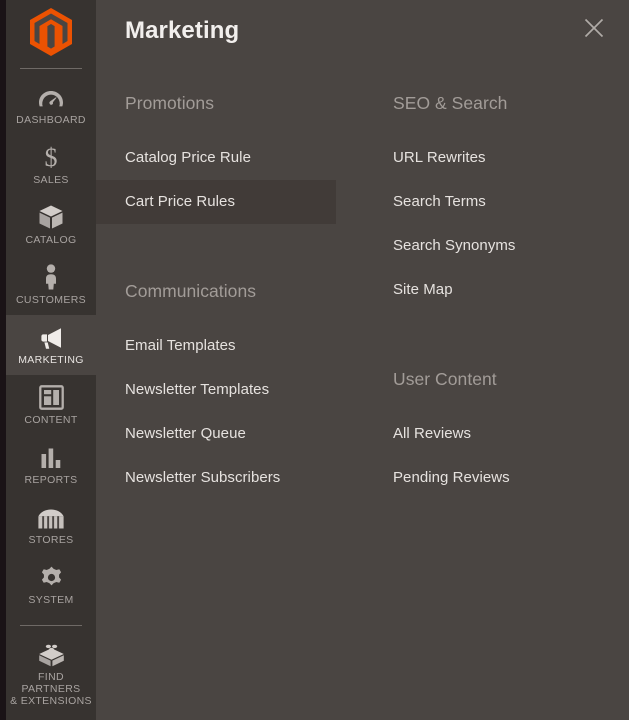 This screenshot has width=629, height=720. I want to click on sidebar-item-system: System, so click(51, 585).